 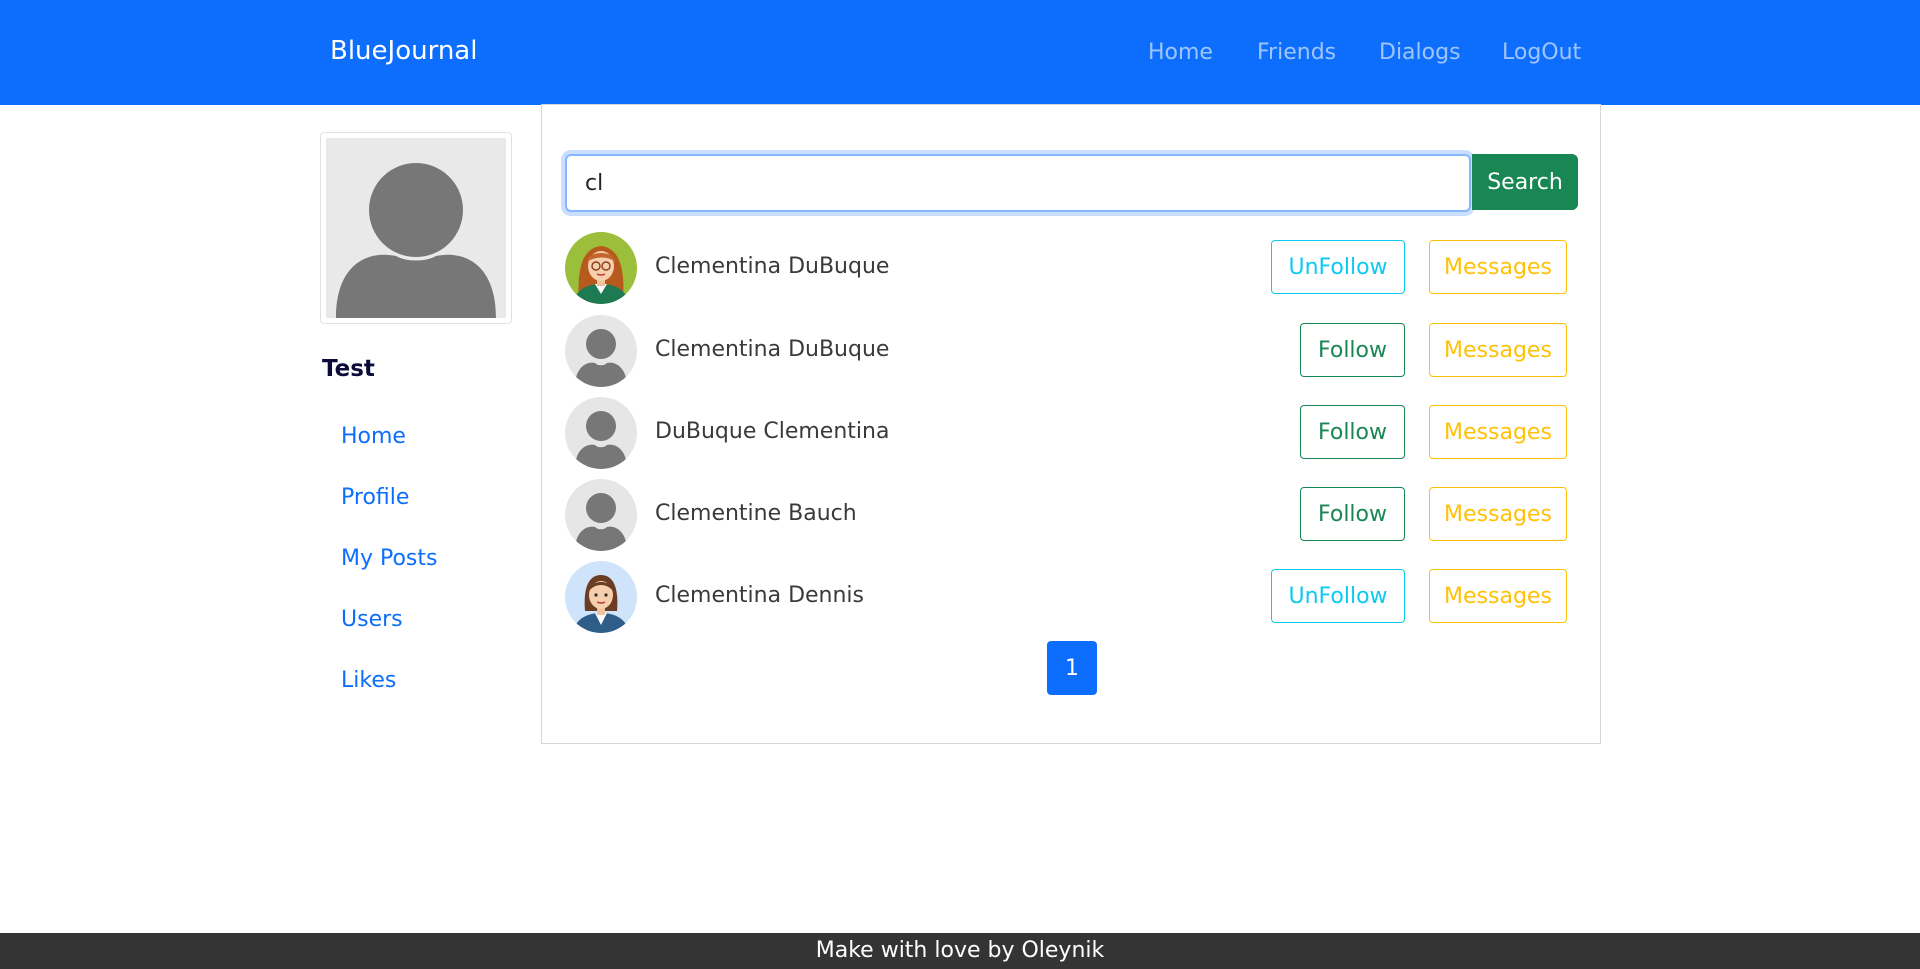 What do you see at coordinates (772, 431) in the screenshot?
I see `user-name: DuBuque Clementina` at bounding box center [772, 431].